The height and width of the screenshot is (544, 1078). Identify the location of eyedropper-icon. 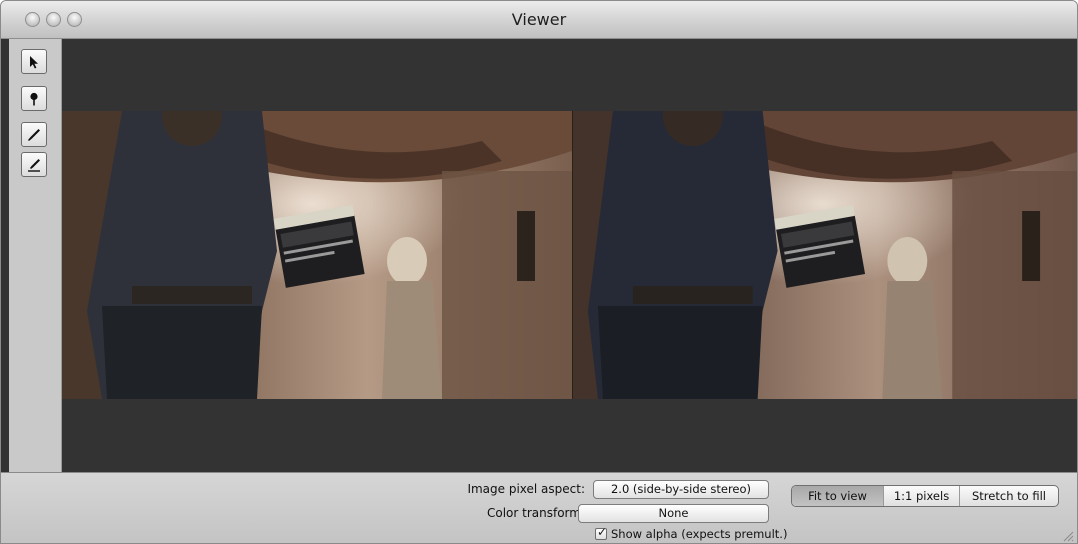
(34, 134).